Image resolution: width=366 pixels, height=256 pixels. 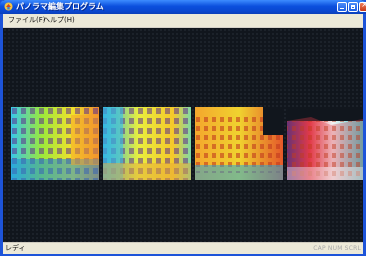 I want to click on close-button, so click(x=362, y=6).